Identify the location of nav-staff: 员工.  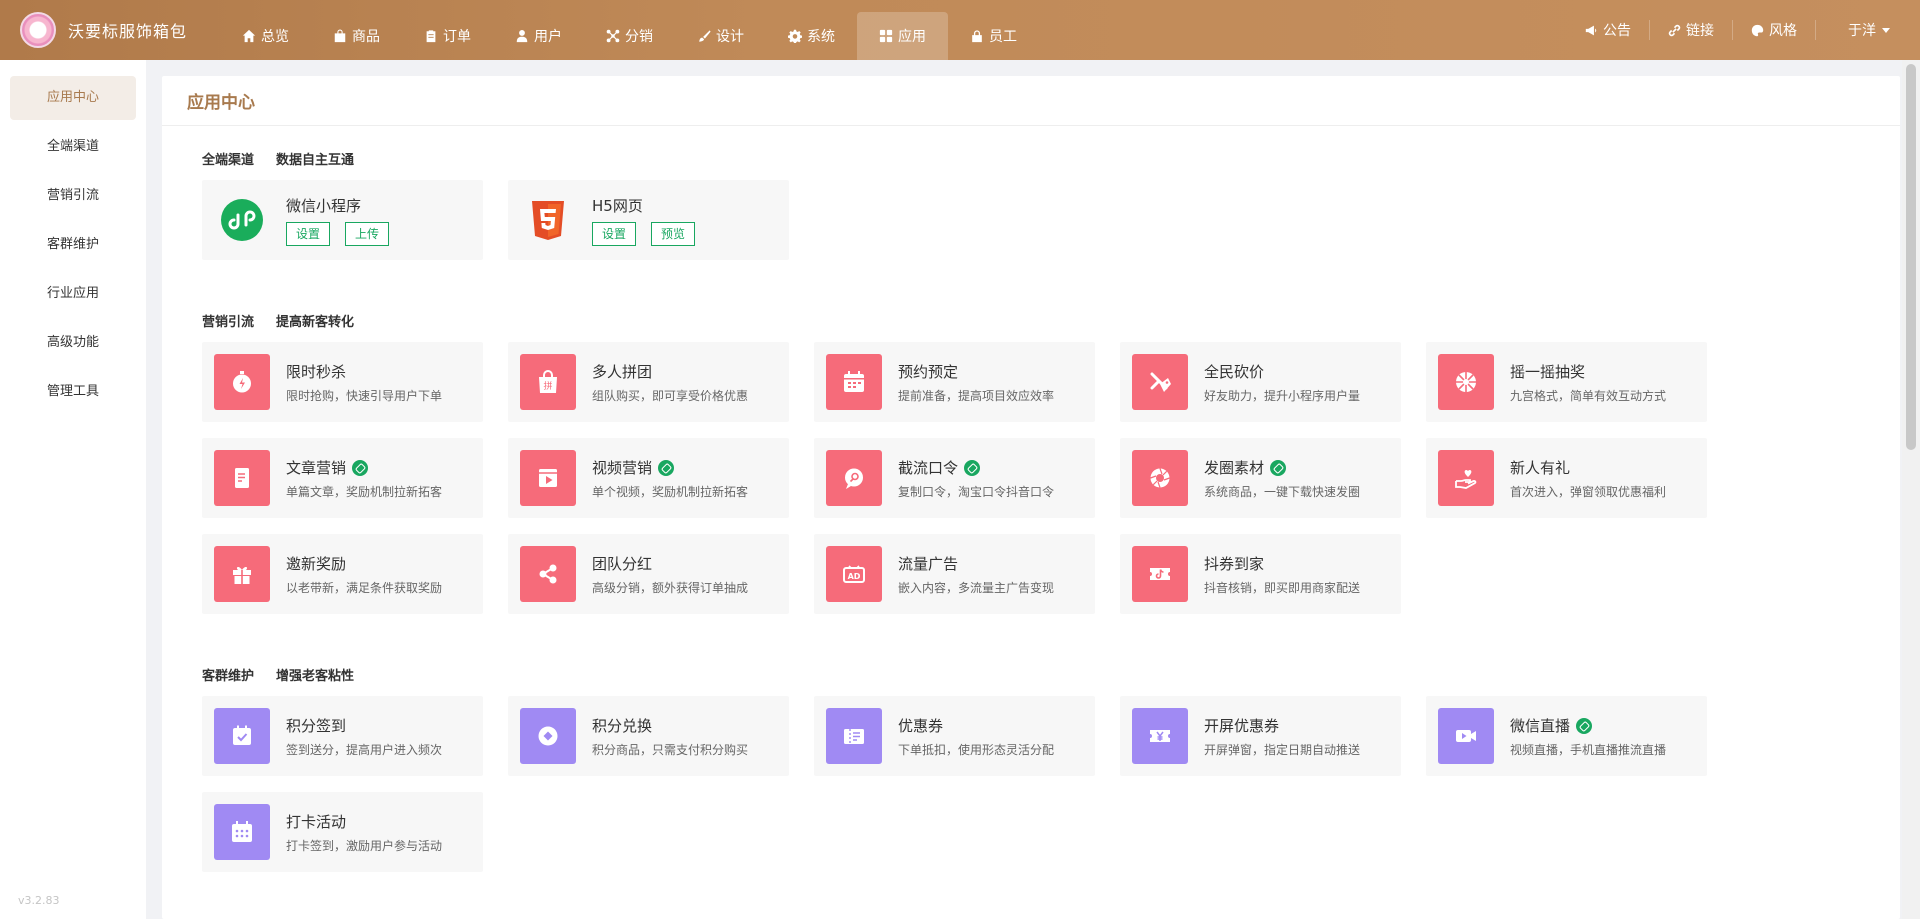
(993, 36).